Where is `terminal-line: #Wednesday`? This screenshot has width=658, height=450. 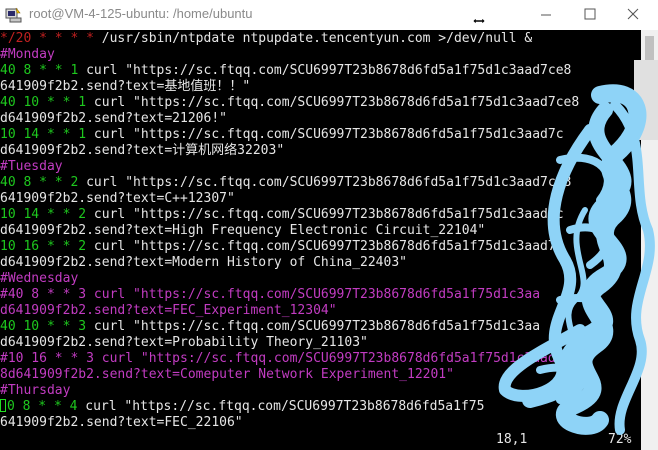 terminal-line: #Wednesday is located at coordinates (39, 279).